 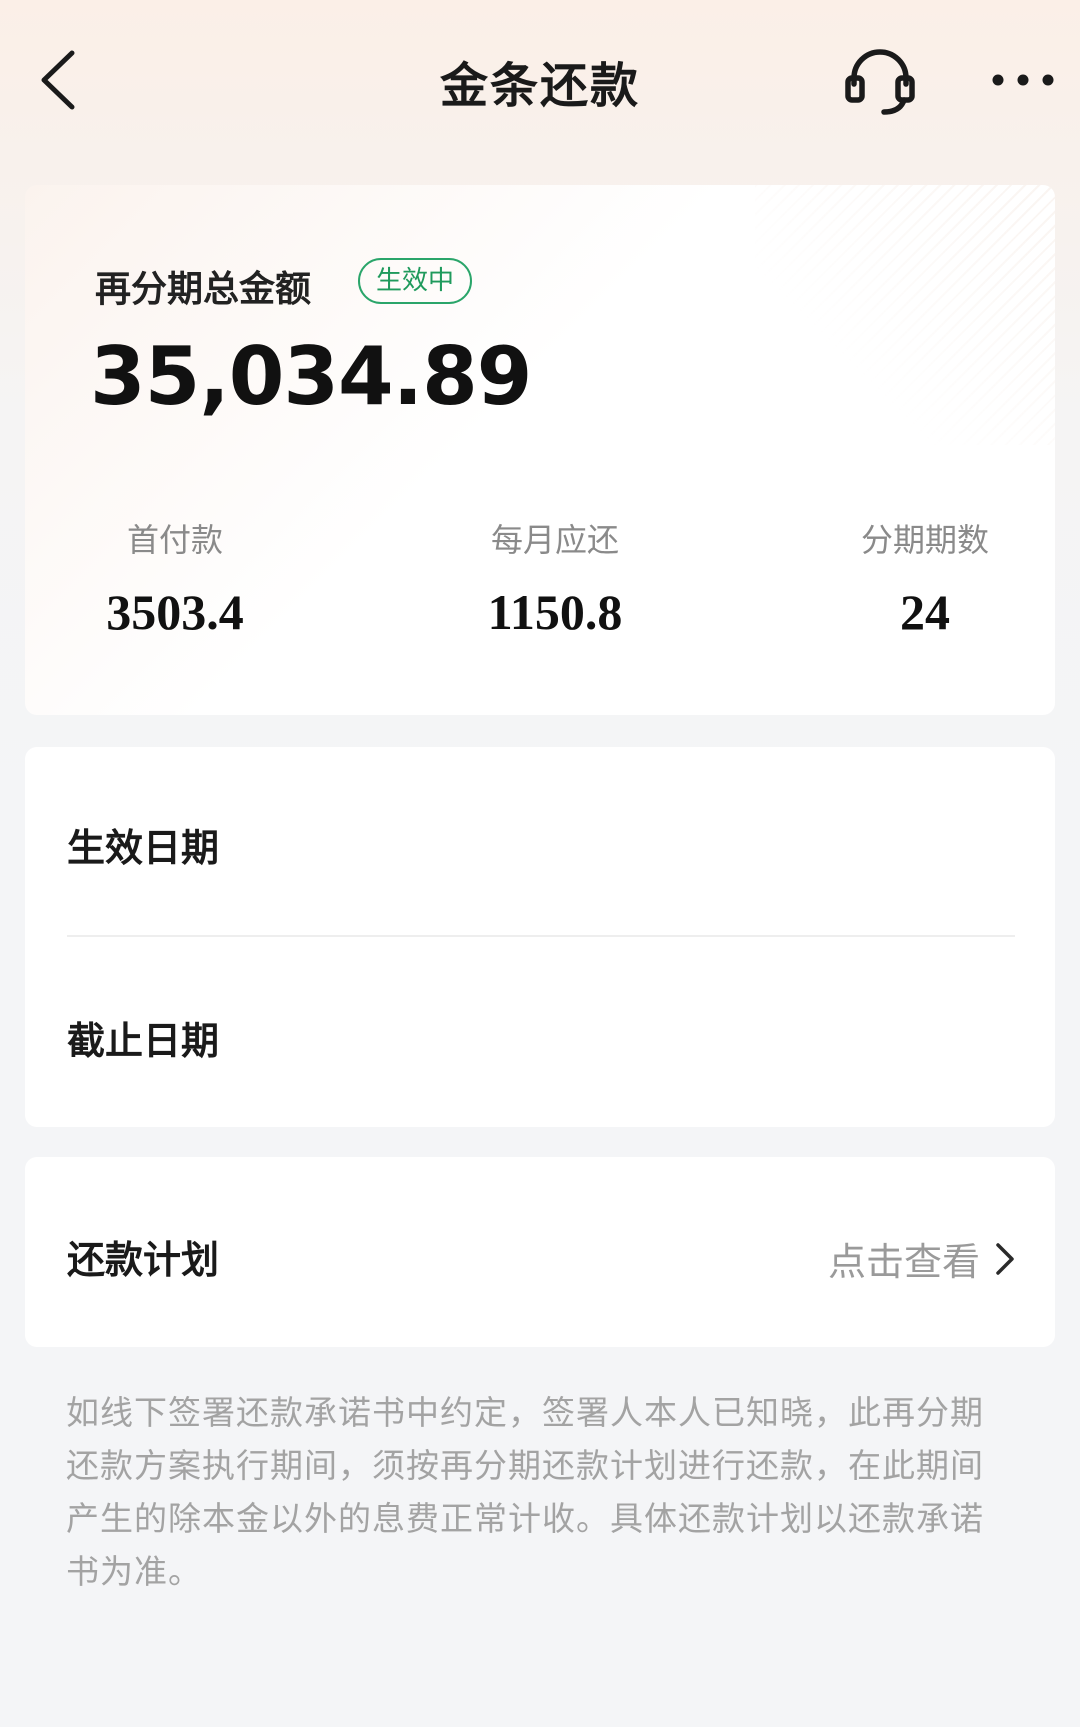 I want to click on stat-installment-count: 分期期数 24, so click(x=925, y=578).